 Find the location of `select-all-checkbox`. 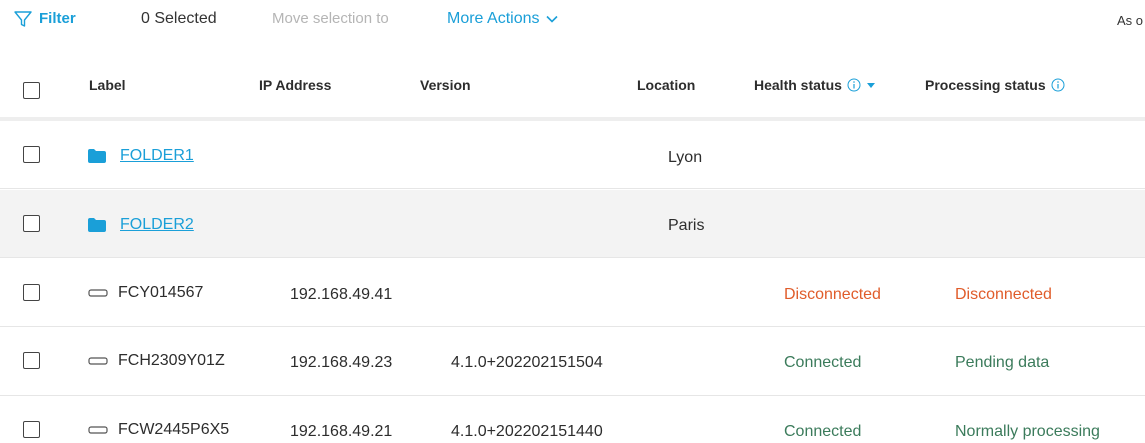

select-all-checkbox is located at coordinates (31, 90).